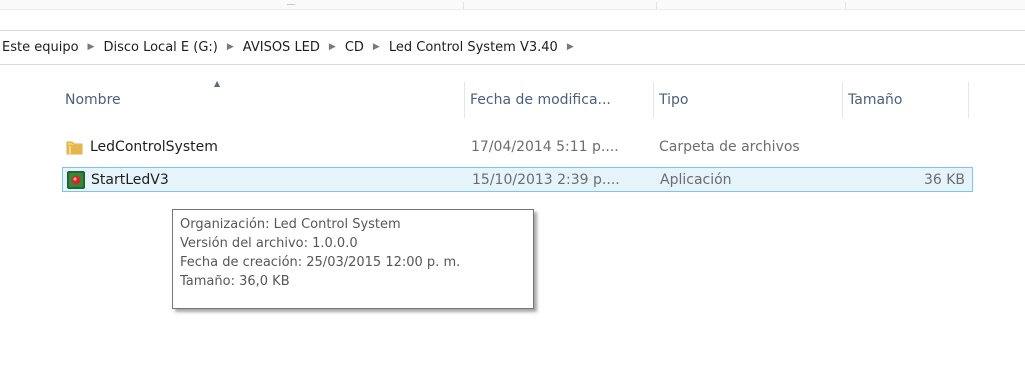 This screenshot has height=385, width=1025. What do you see at coordinates (748, 100) in the screenshot?
I see `column-header-type: Tipo` at bounding box center [748, 100].